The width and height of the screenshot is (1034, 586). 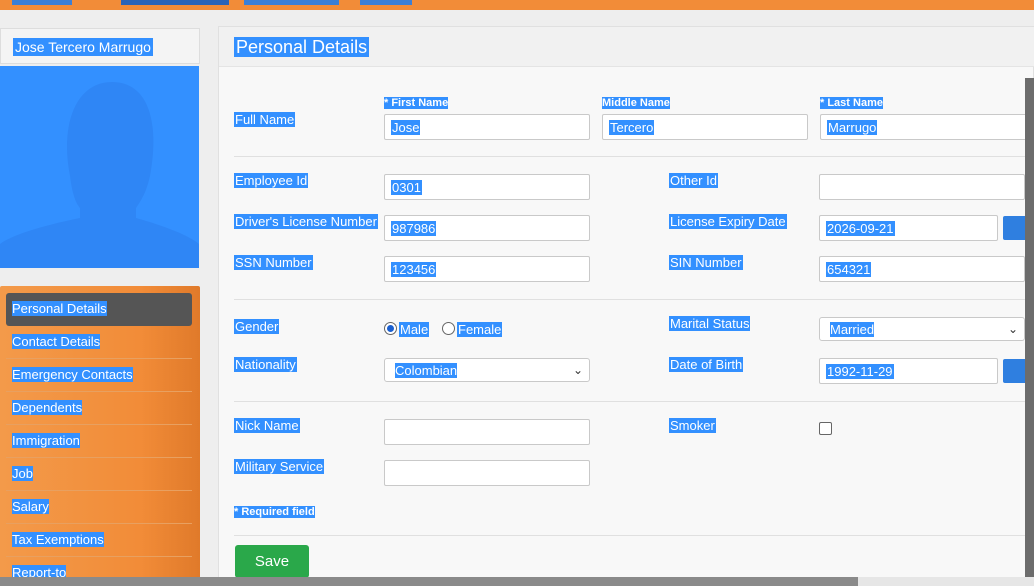 I want to click on nationality-label: Nationality, so click(x=265, y=364).